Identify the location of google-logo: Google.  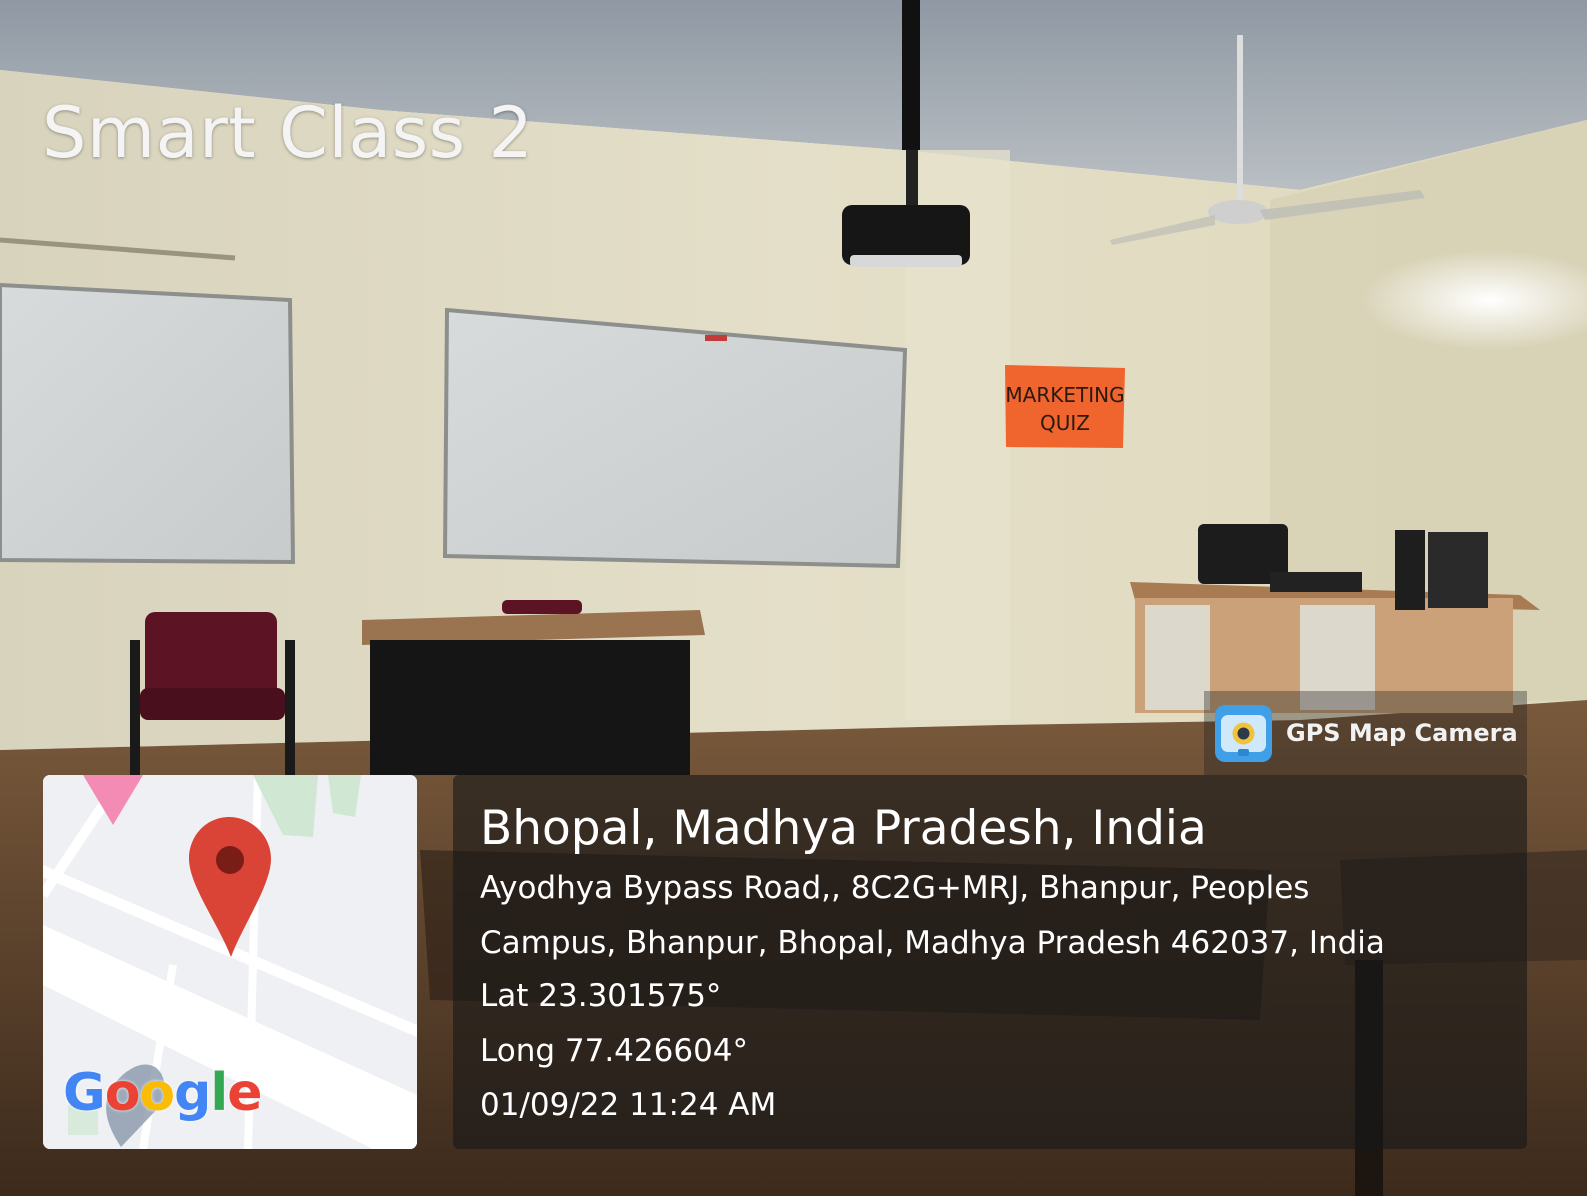
(163, 1093).